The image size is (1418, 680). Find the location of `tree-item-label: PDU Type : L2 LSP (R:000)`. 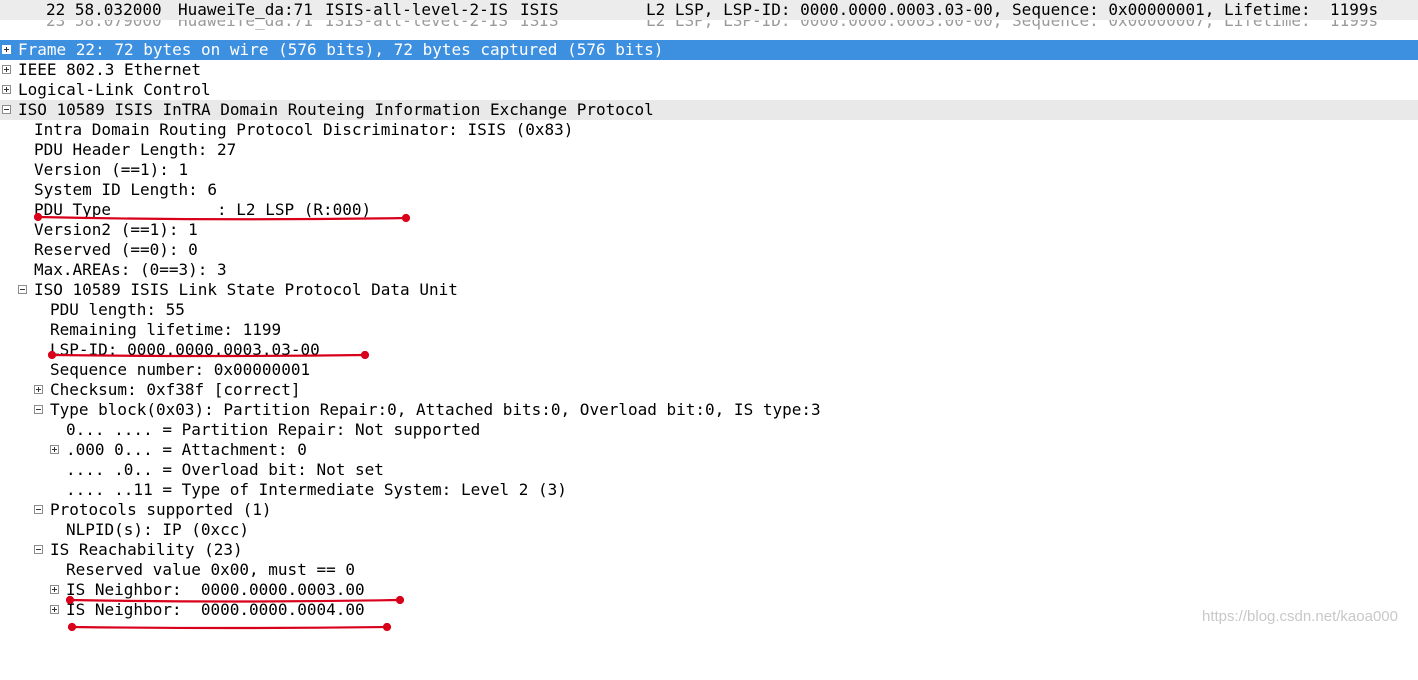

tree-item-label: PDU Type : L2 LSP (R:000) is located at coordinates (203, 209).